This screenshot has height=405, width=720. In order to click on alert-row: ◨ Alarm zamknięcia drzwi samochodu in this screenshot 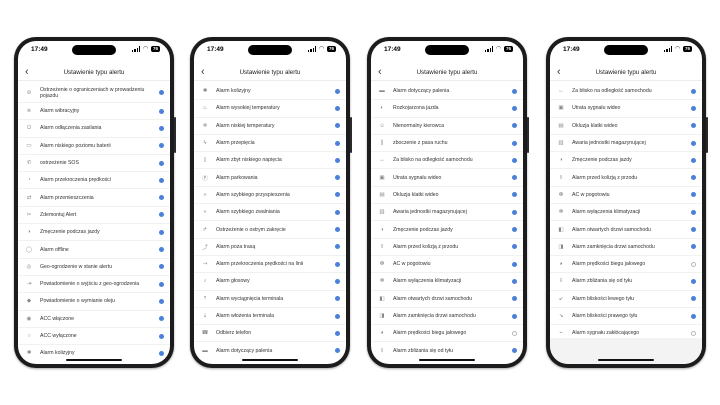, I will do `click(626, 247)`.